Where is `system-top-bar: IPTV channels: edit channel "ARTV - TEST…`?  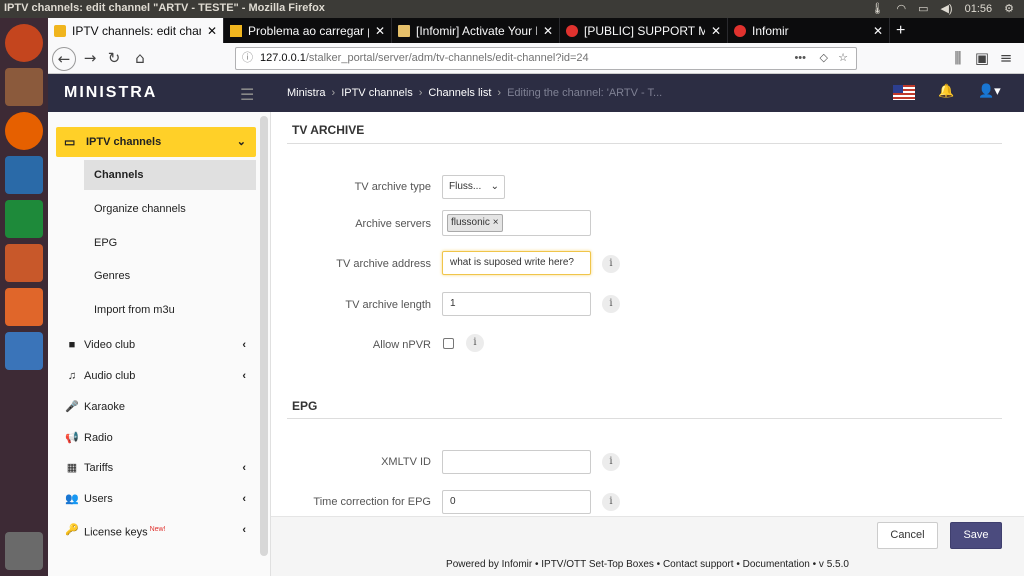
system-top-bar: IPTV channels: edit channel "ARTV - TEST… is located at coordinates (512, 9).